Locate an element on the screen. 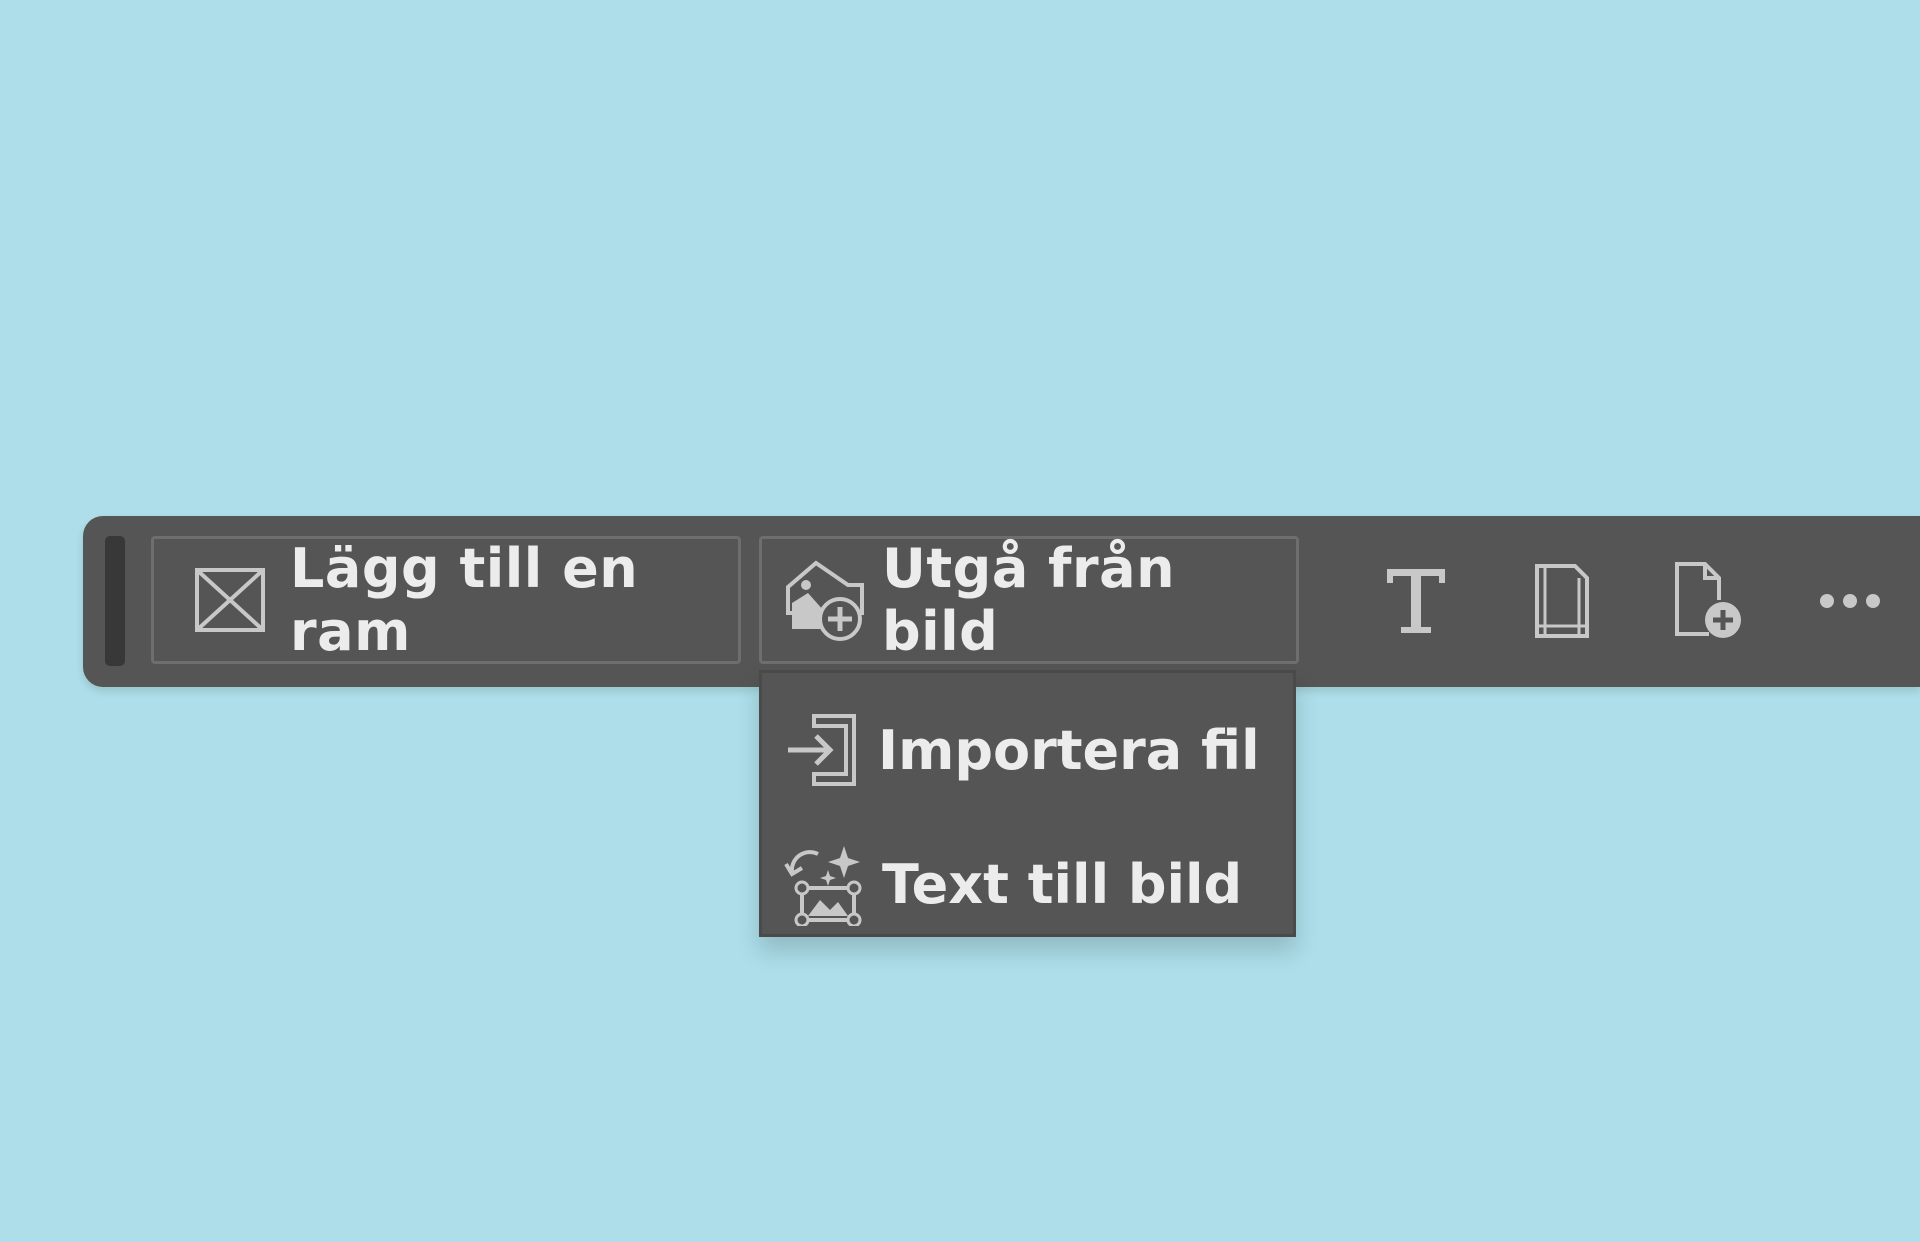 The image size is (1920, 1242). contextual-taskbar: Lägg till en ram Utgå från bild is located at coordinates (1001, 601).